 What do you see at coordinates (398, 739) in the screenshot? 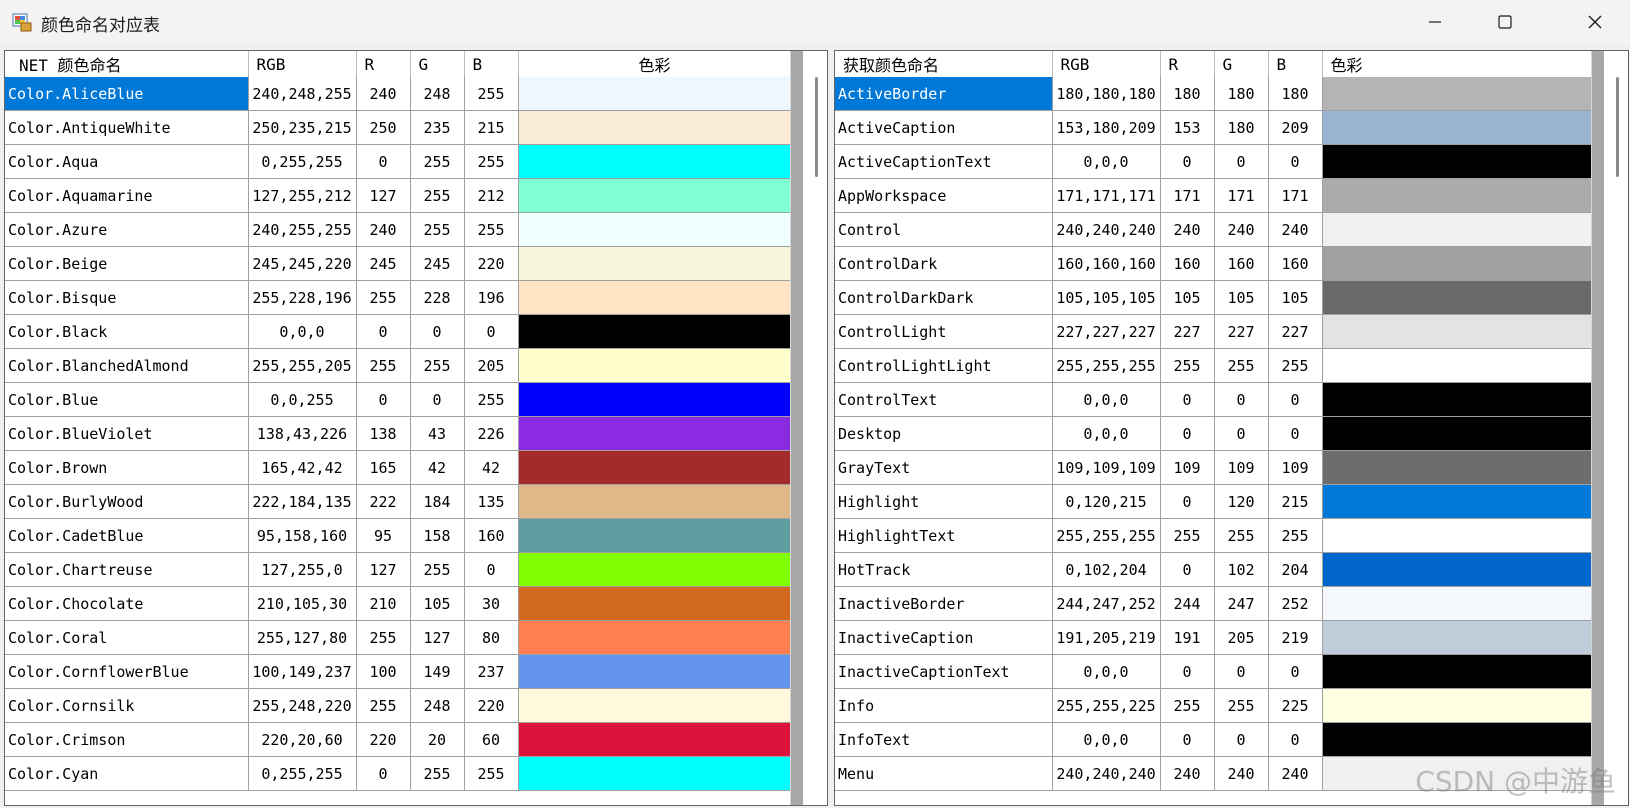
I see `table-row: Color.Crimson 220,20,60 220 20 60` at bounding box center [398, 739].